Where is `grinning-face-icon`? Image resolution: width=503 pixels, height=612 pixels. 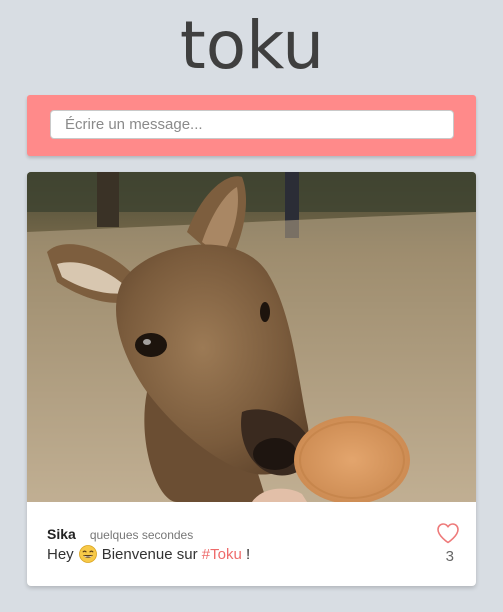
grinning-face-icon is located at coordinates (87, 554).